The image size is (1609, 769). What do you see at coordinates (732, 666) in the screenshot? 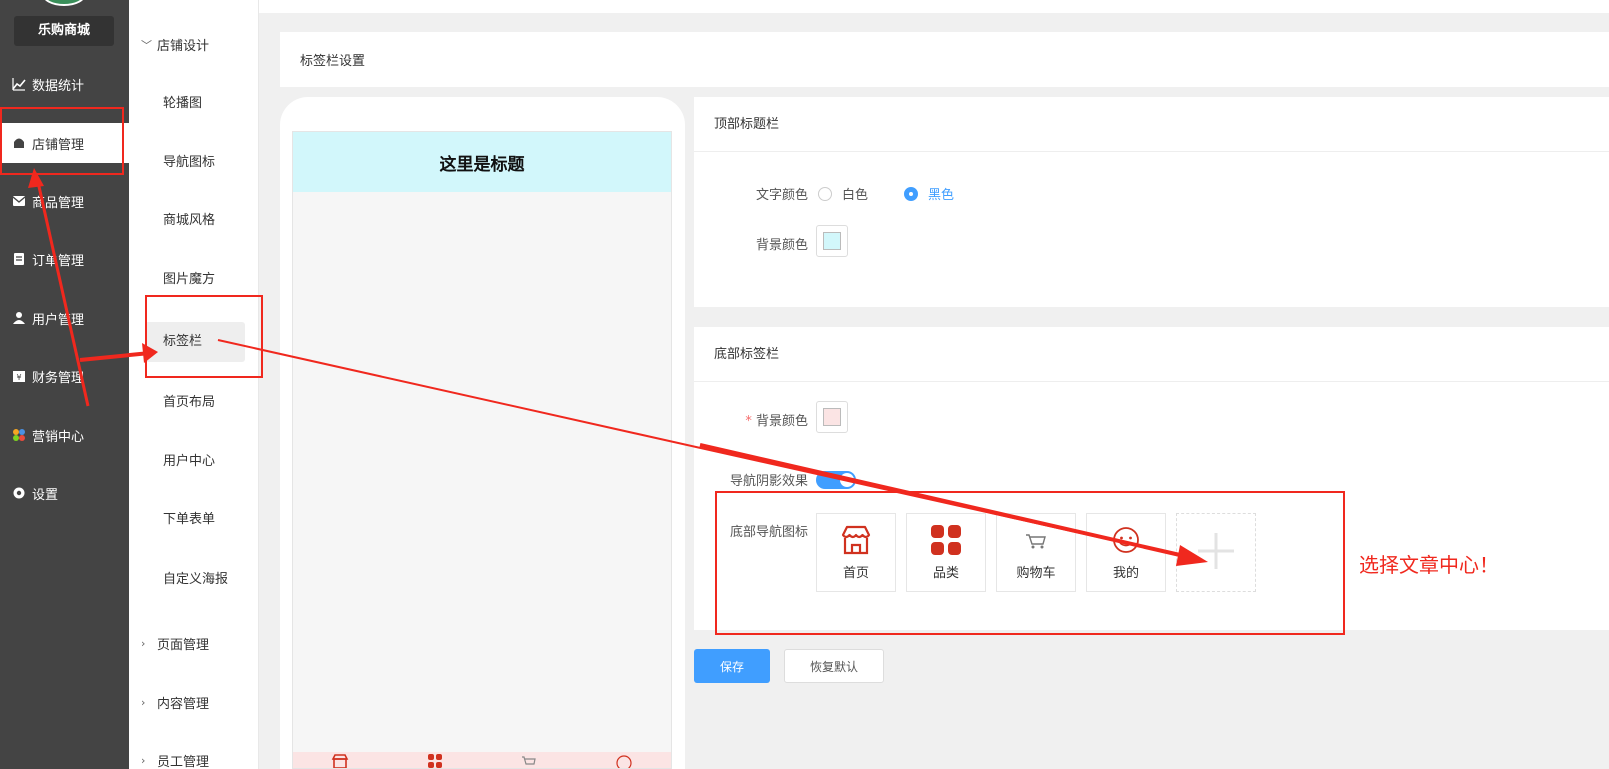
I see `save-button: 保存` at bounding box center [732, 666].